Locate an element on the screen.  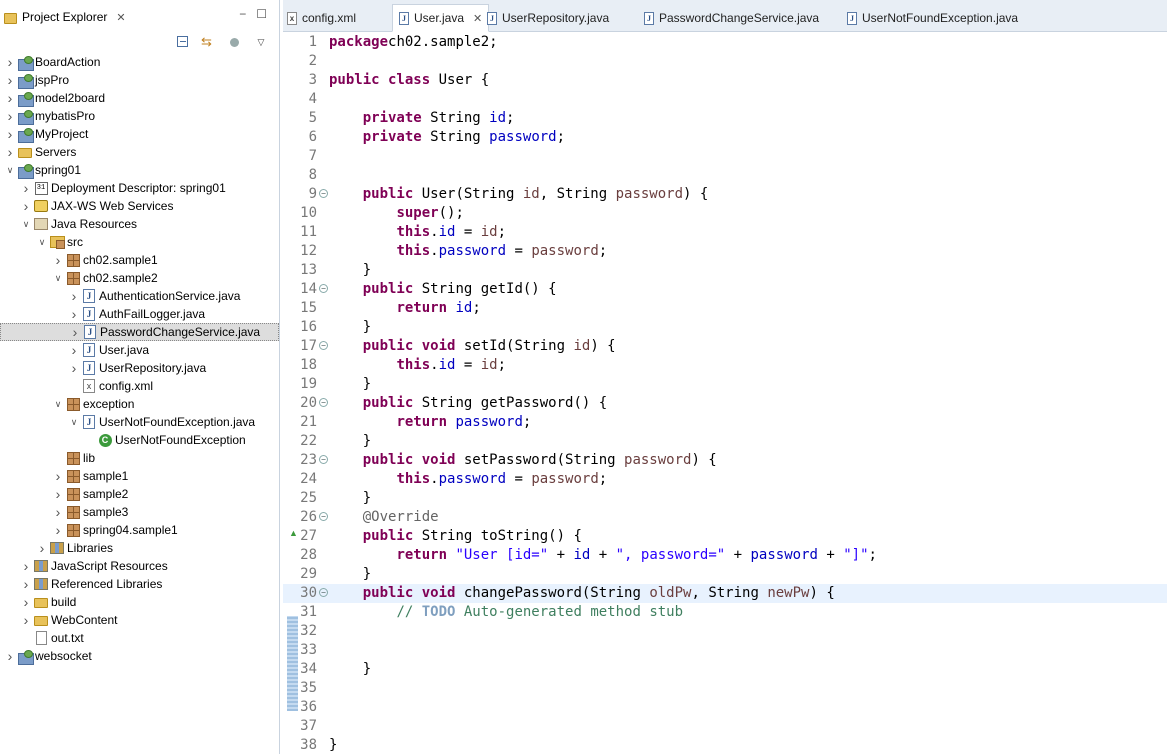
code-line: 5 private String id; is located at coordinates (725, 118).